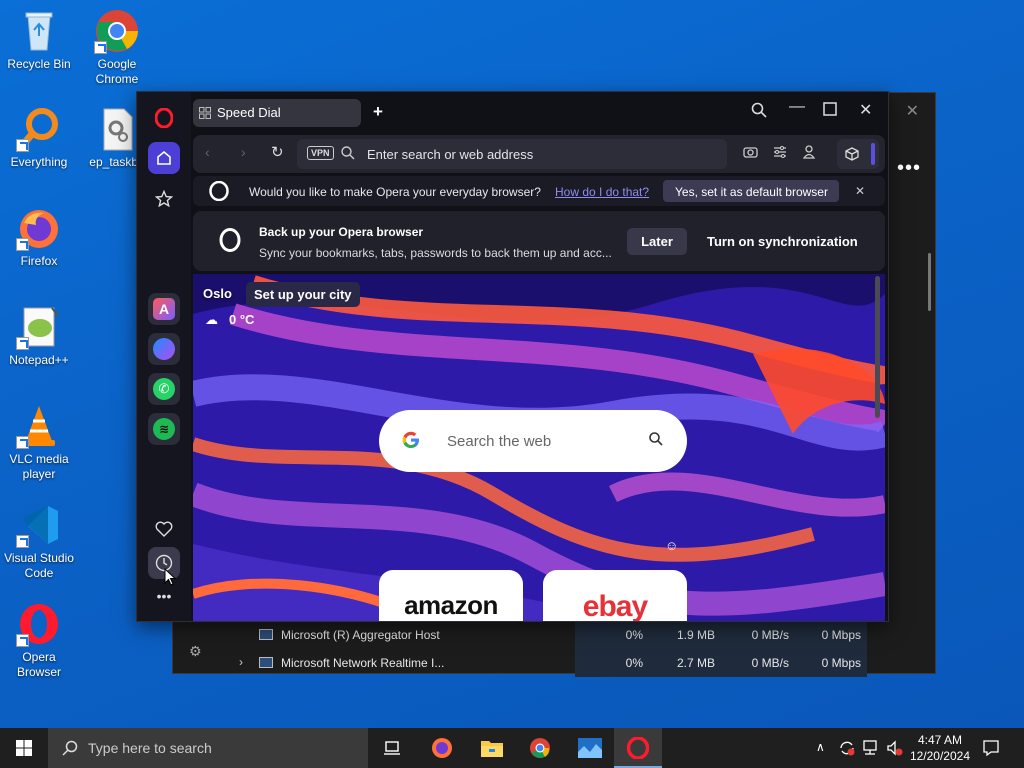 Image resolution: width=1024 pixels, height=768 pixels. I want to click on start-button, so click(24, 748).